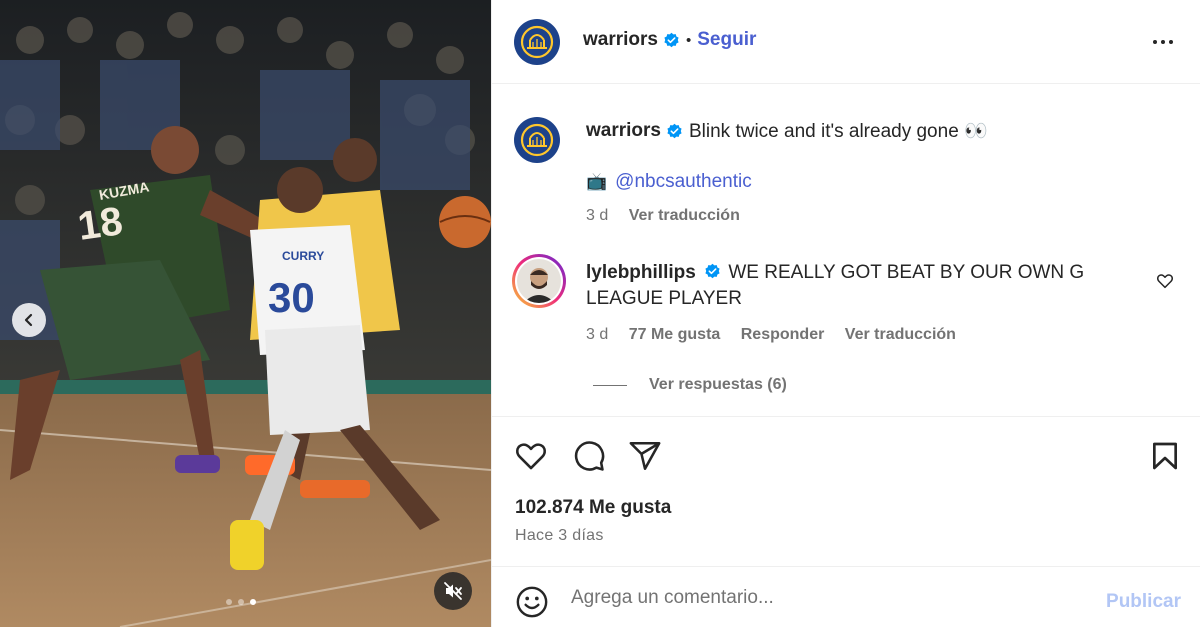  I want to click on comment-composer: Publicar, so click(846, 596).